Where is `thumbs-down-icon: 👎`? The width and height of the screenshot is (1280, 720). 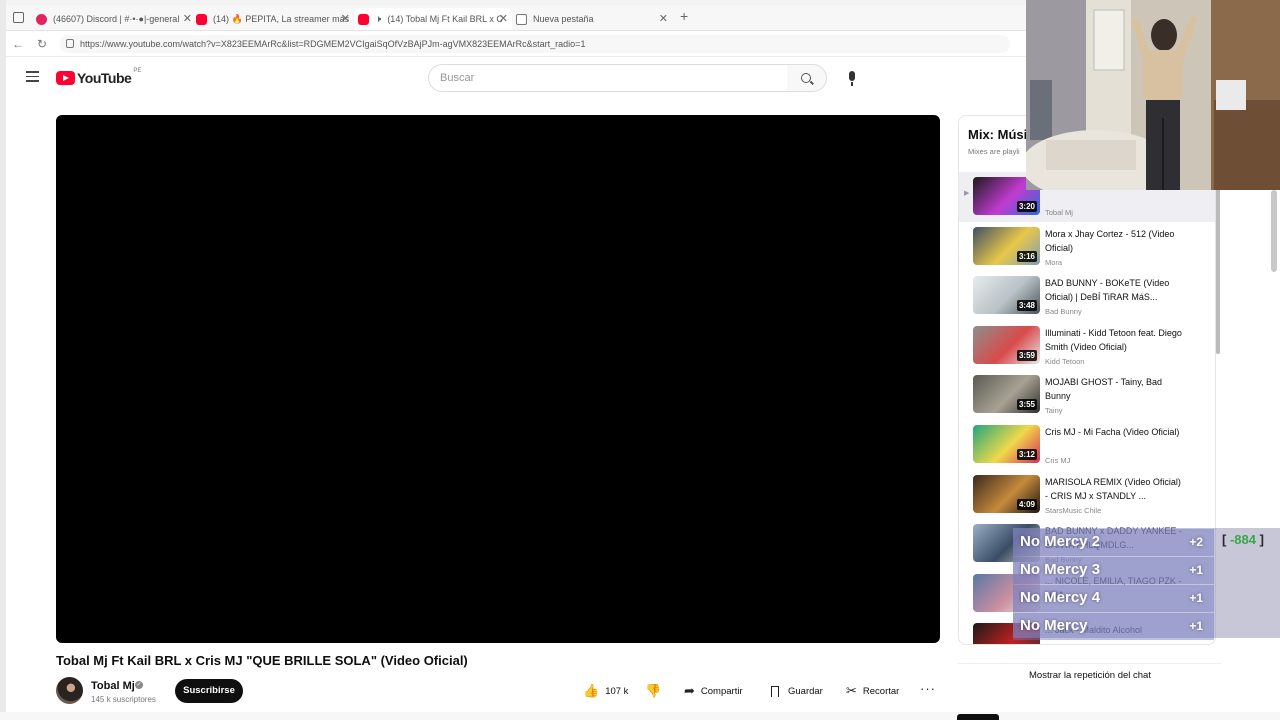
thumbs-down-icon: 👎 is located at coordinates (653, 690).